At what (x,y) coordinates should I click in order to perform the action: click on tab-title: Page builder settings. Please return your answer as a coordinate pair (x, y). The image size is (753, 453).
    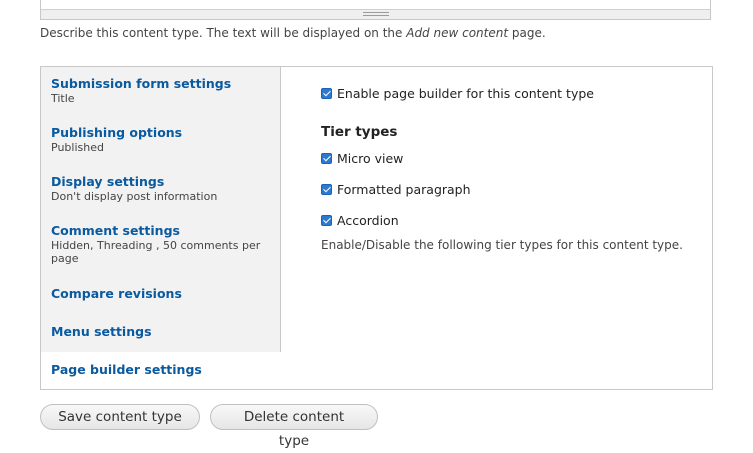
    Looking at the image, I should click on (161, 369).